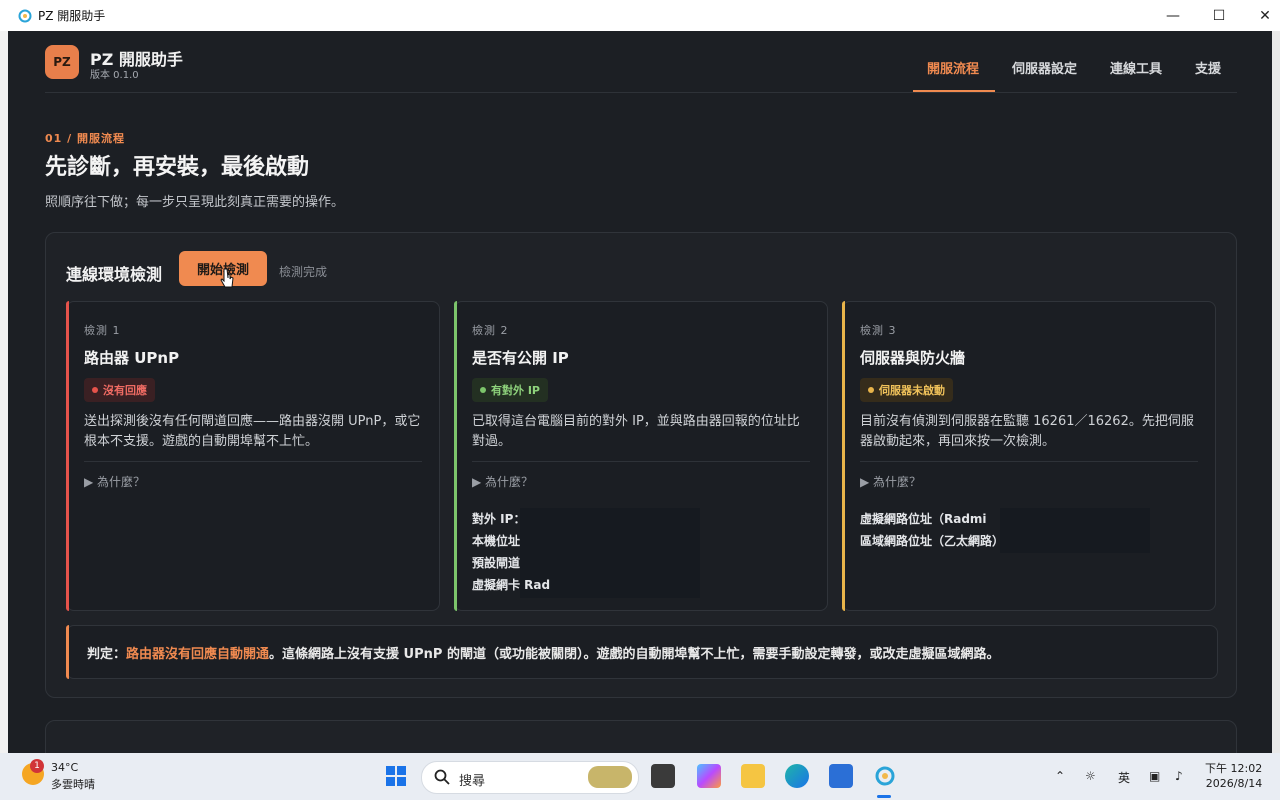 This screenshot has height=800, width=1280. Describe the element at coordinates (709, 776) in the screenshot. I see `copilot-icon` at that location.